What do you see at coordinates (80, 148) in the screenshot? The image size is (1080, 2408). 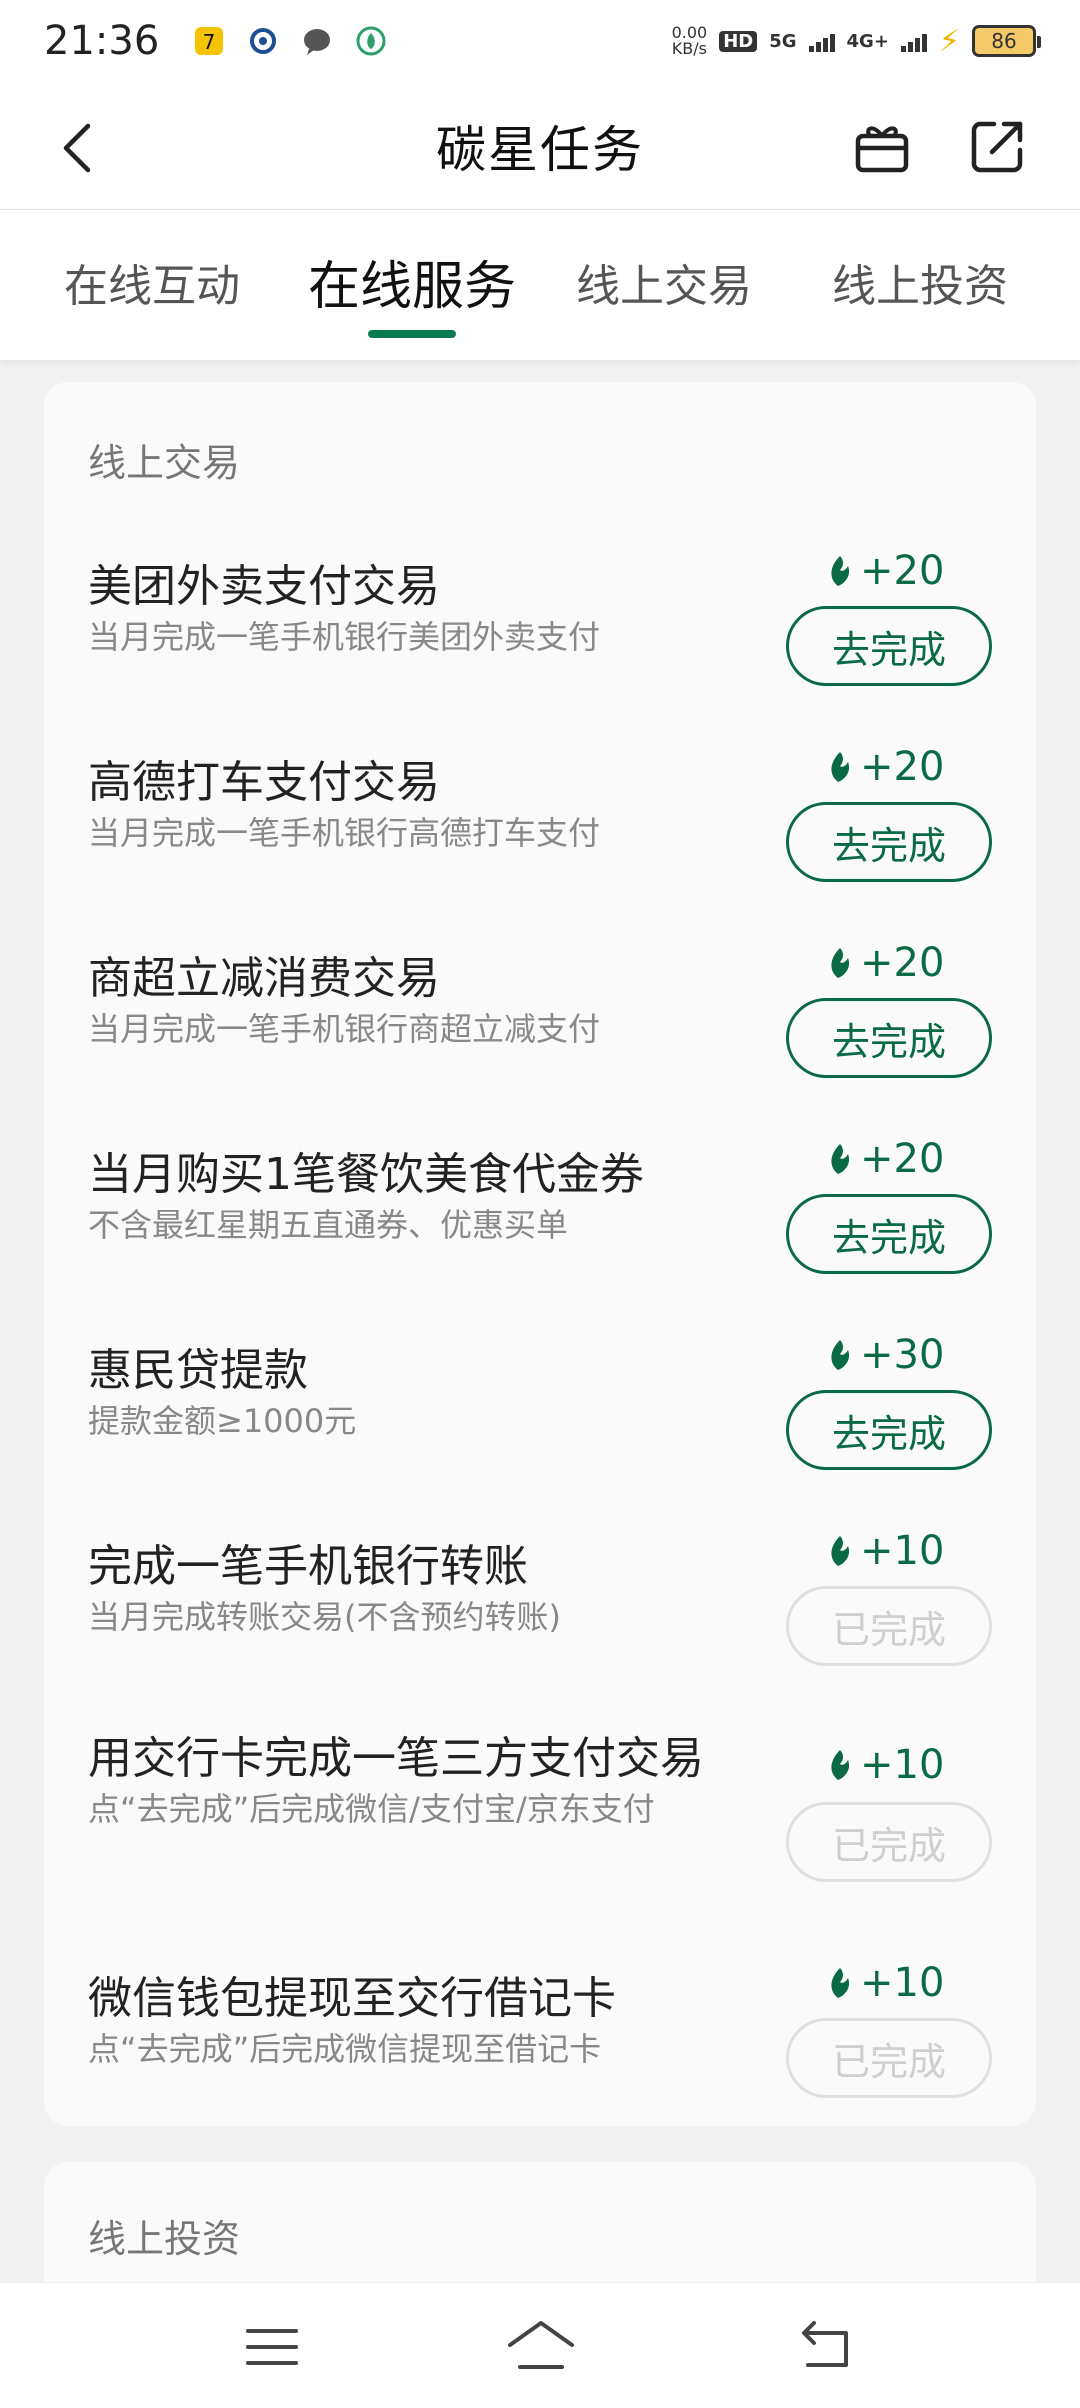 I see `back-arrow-icon` at bounding box center [80, 148].